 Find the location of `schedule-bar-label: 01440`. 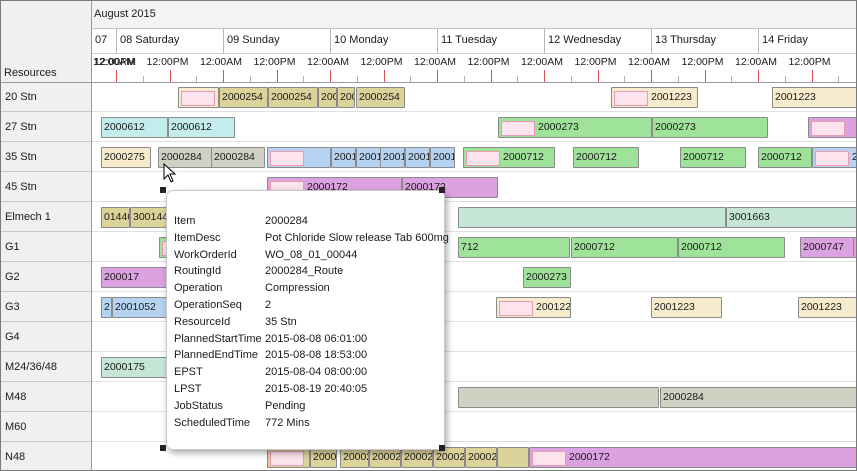

schedule-bar-label: 01440 is located at coordinates (116, 217).